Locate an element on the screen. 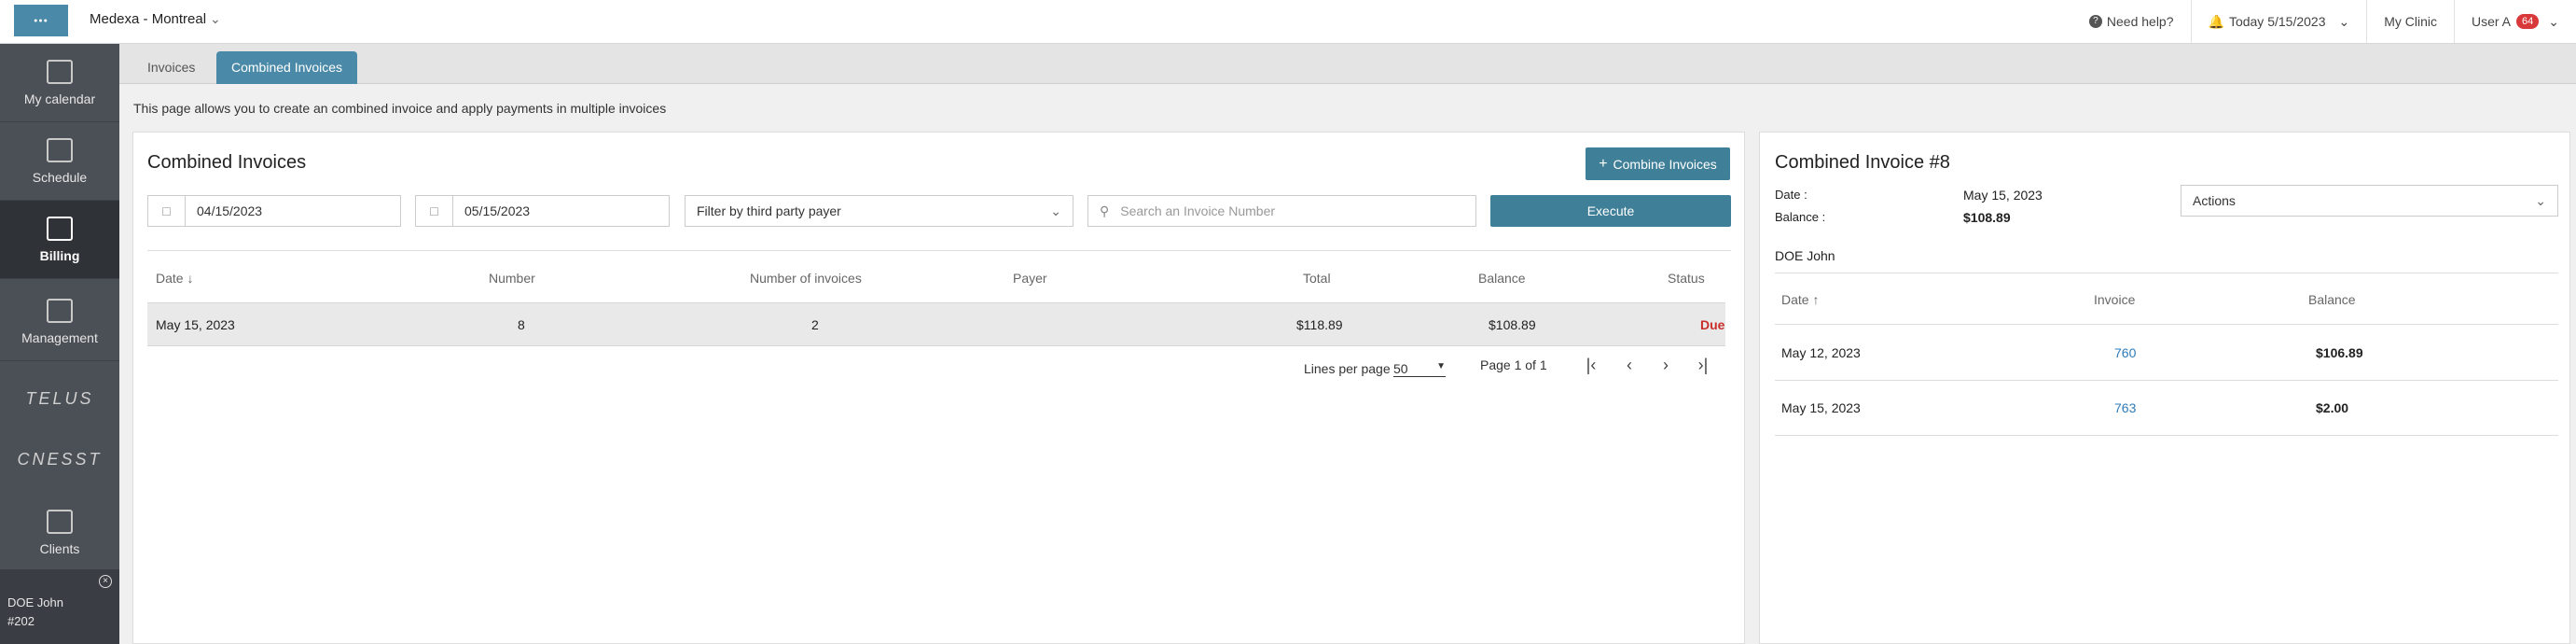  cnesst-logo: CNESST is located at coordinates (59, 459).